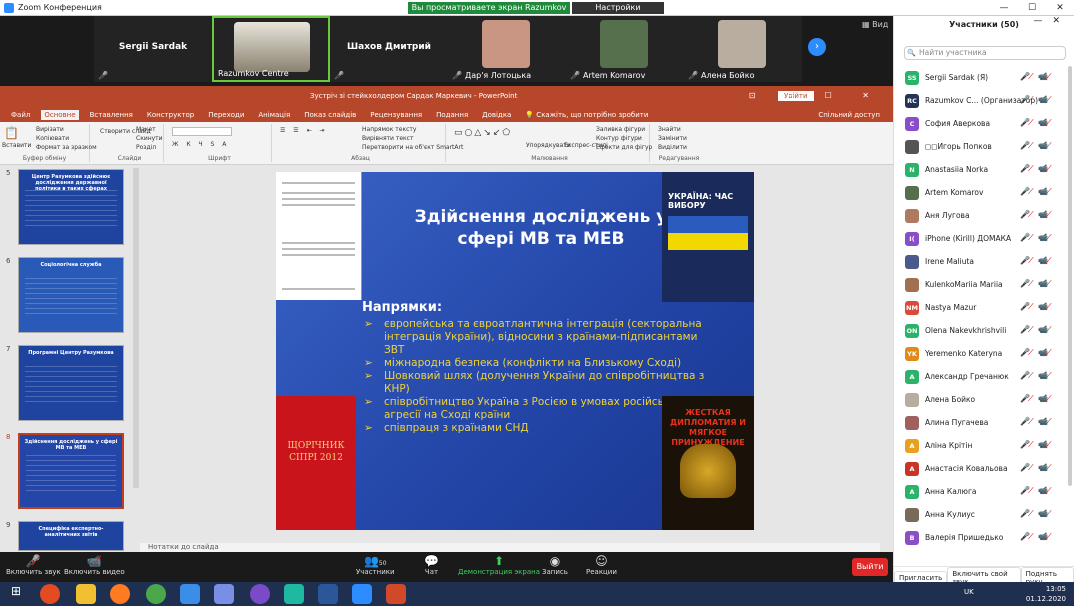 The height and width of the screenshot is (606, 1074). What do you see at coordinates (94, 565) in the screenshot?
I see `start-video-button: 📹̸ Включить видео` at bounding box center [94, 565].